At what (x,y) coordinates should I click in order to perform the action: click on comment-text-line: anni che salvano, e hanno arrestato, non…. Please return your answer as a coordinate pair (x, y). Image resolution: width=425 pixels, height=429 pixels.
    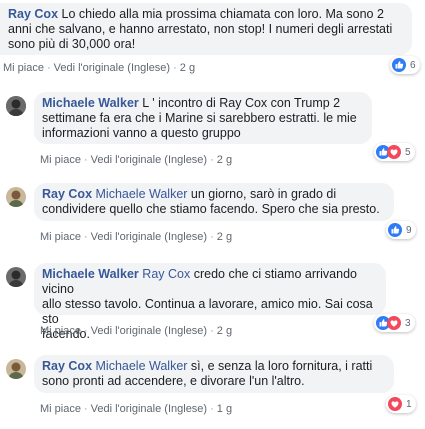
    Looking at the image, I should click on (200, 29).